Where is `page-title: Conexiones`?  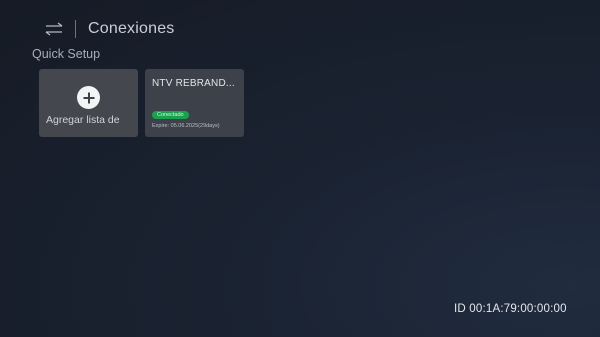 page-title: Conexiones is located at coordinates (131, 28).